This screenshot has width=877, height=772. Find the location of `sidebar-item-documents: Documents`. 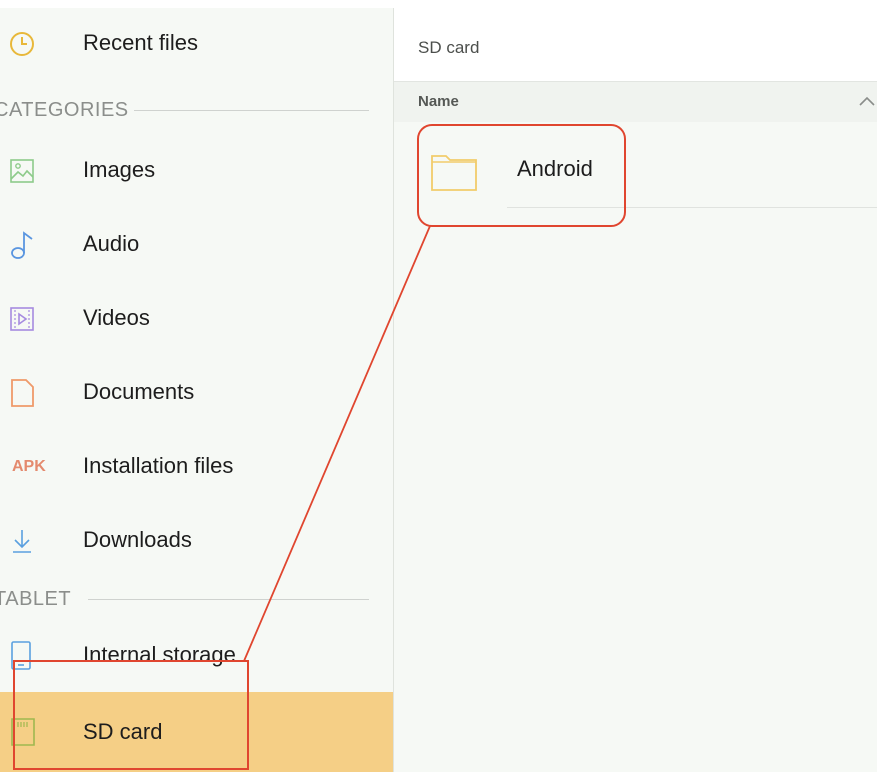

sidebar-item-documents: Documents is located at coordinates (196, 392).